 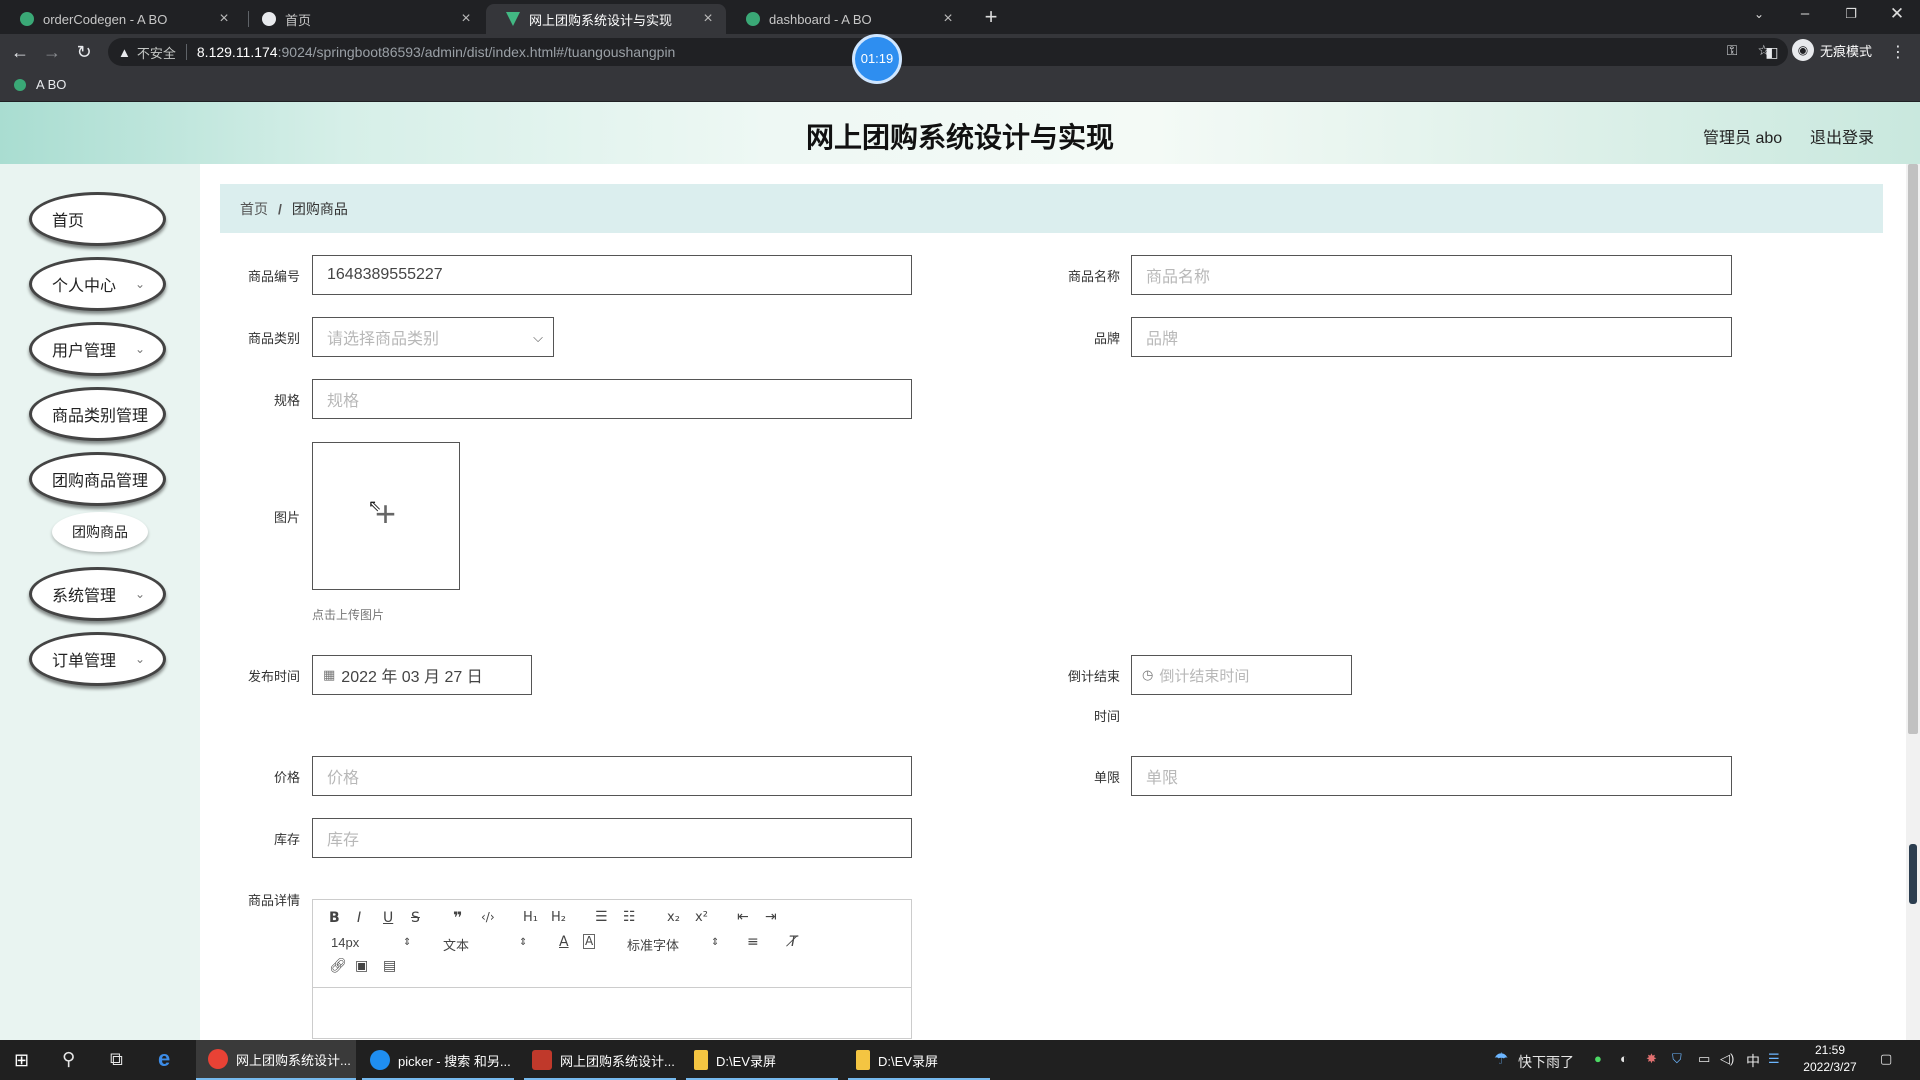 I want to click on page-scrollbar, so click(x=1913, y=602).